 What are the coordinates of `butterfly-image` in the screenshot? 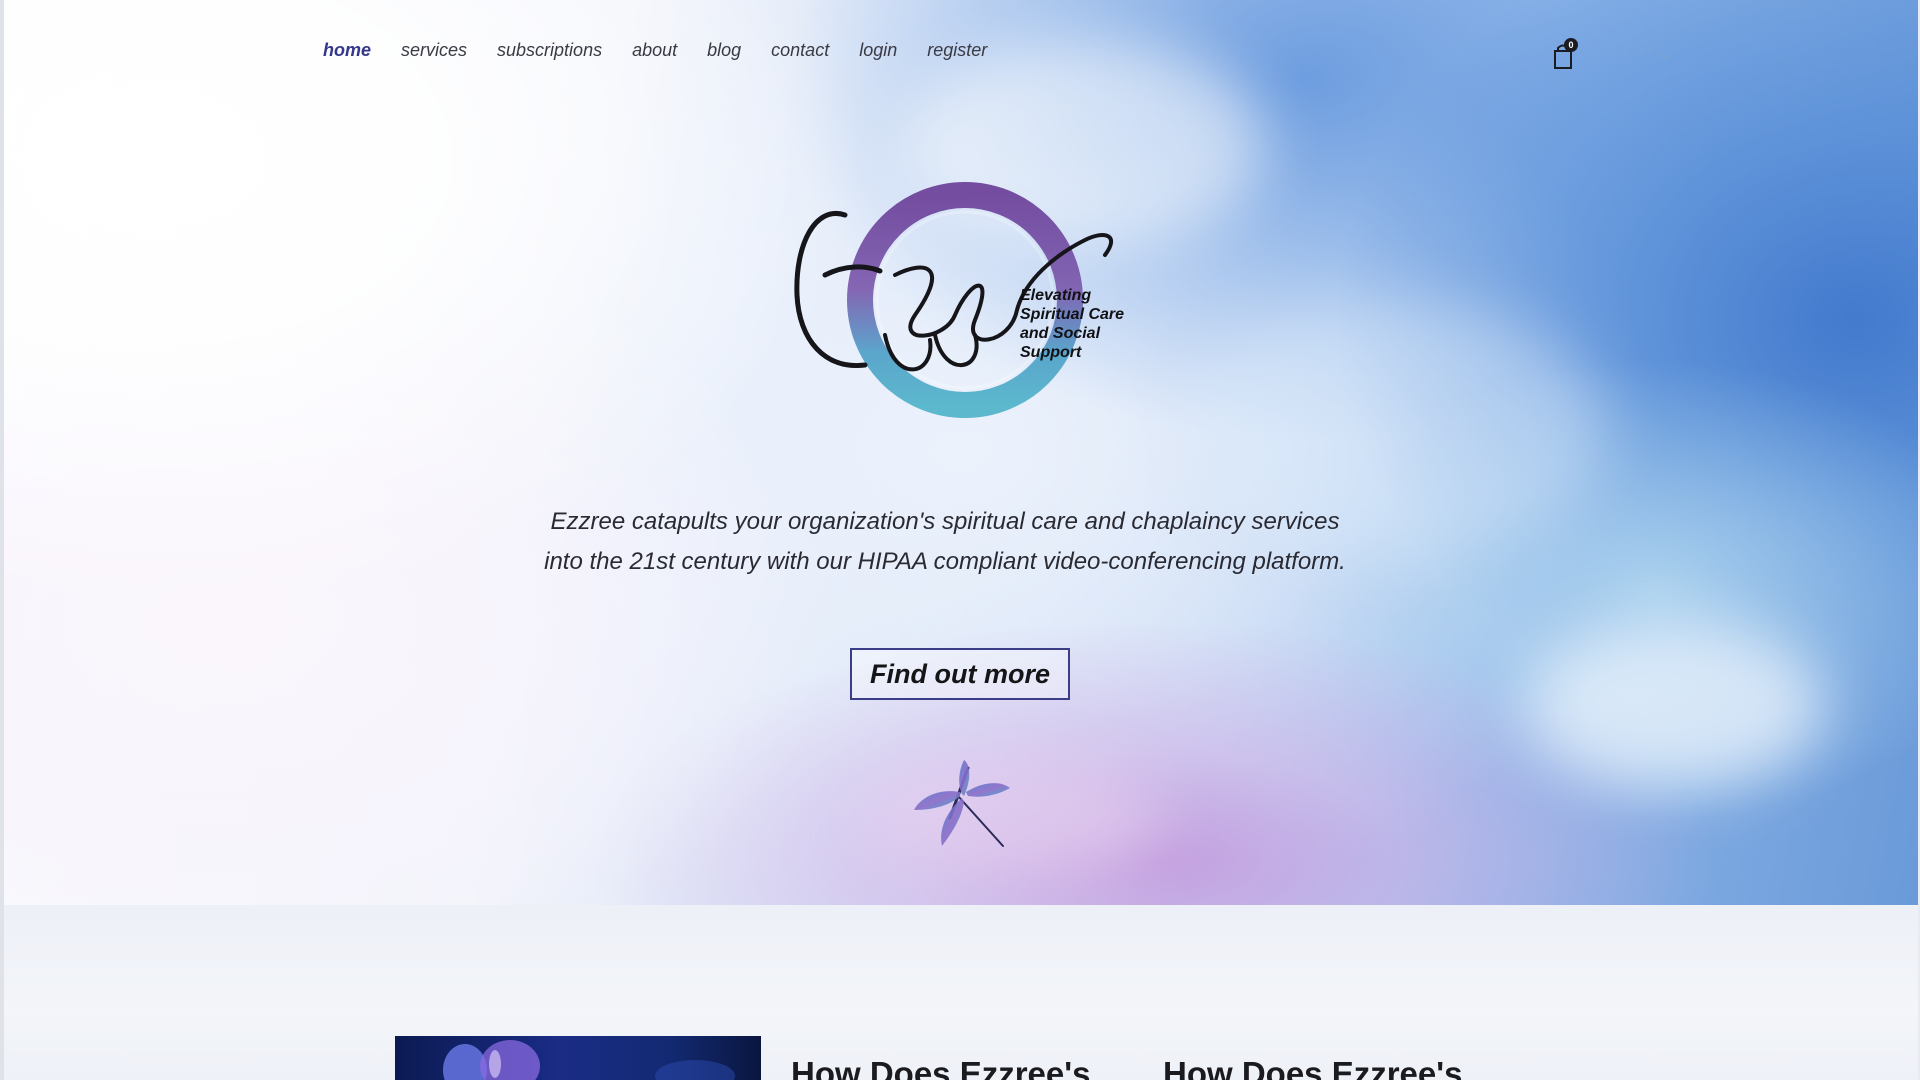 It's located at (589, 1060).